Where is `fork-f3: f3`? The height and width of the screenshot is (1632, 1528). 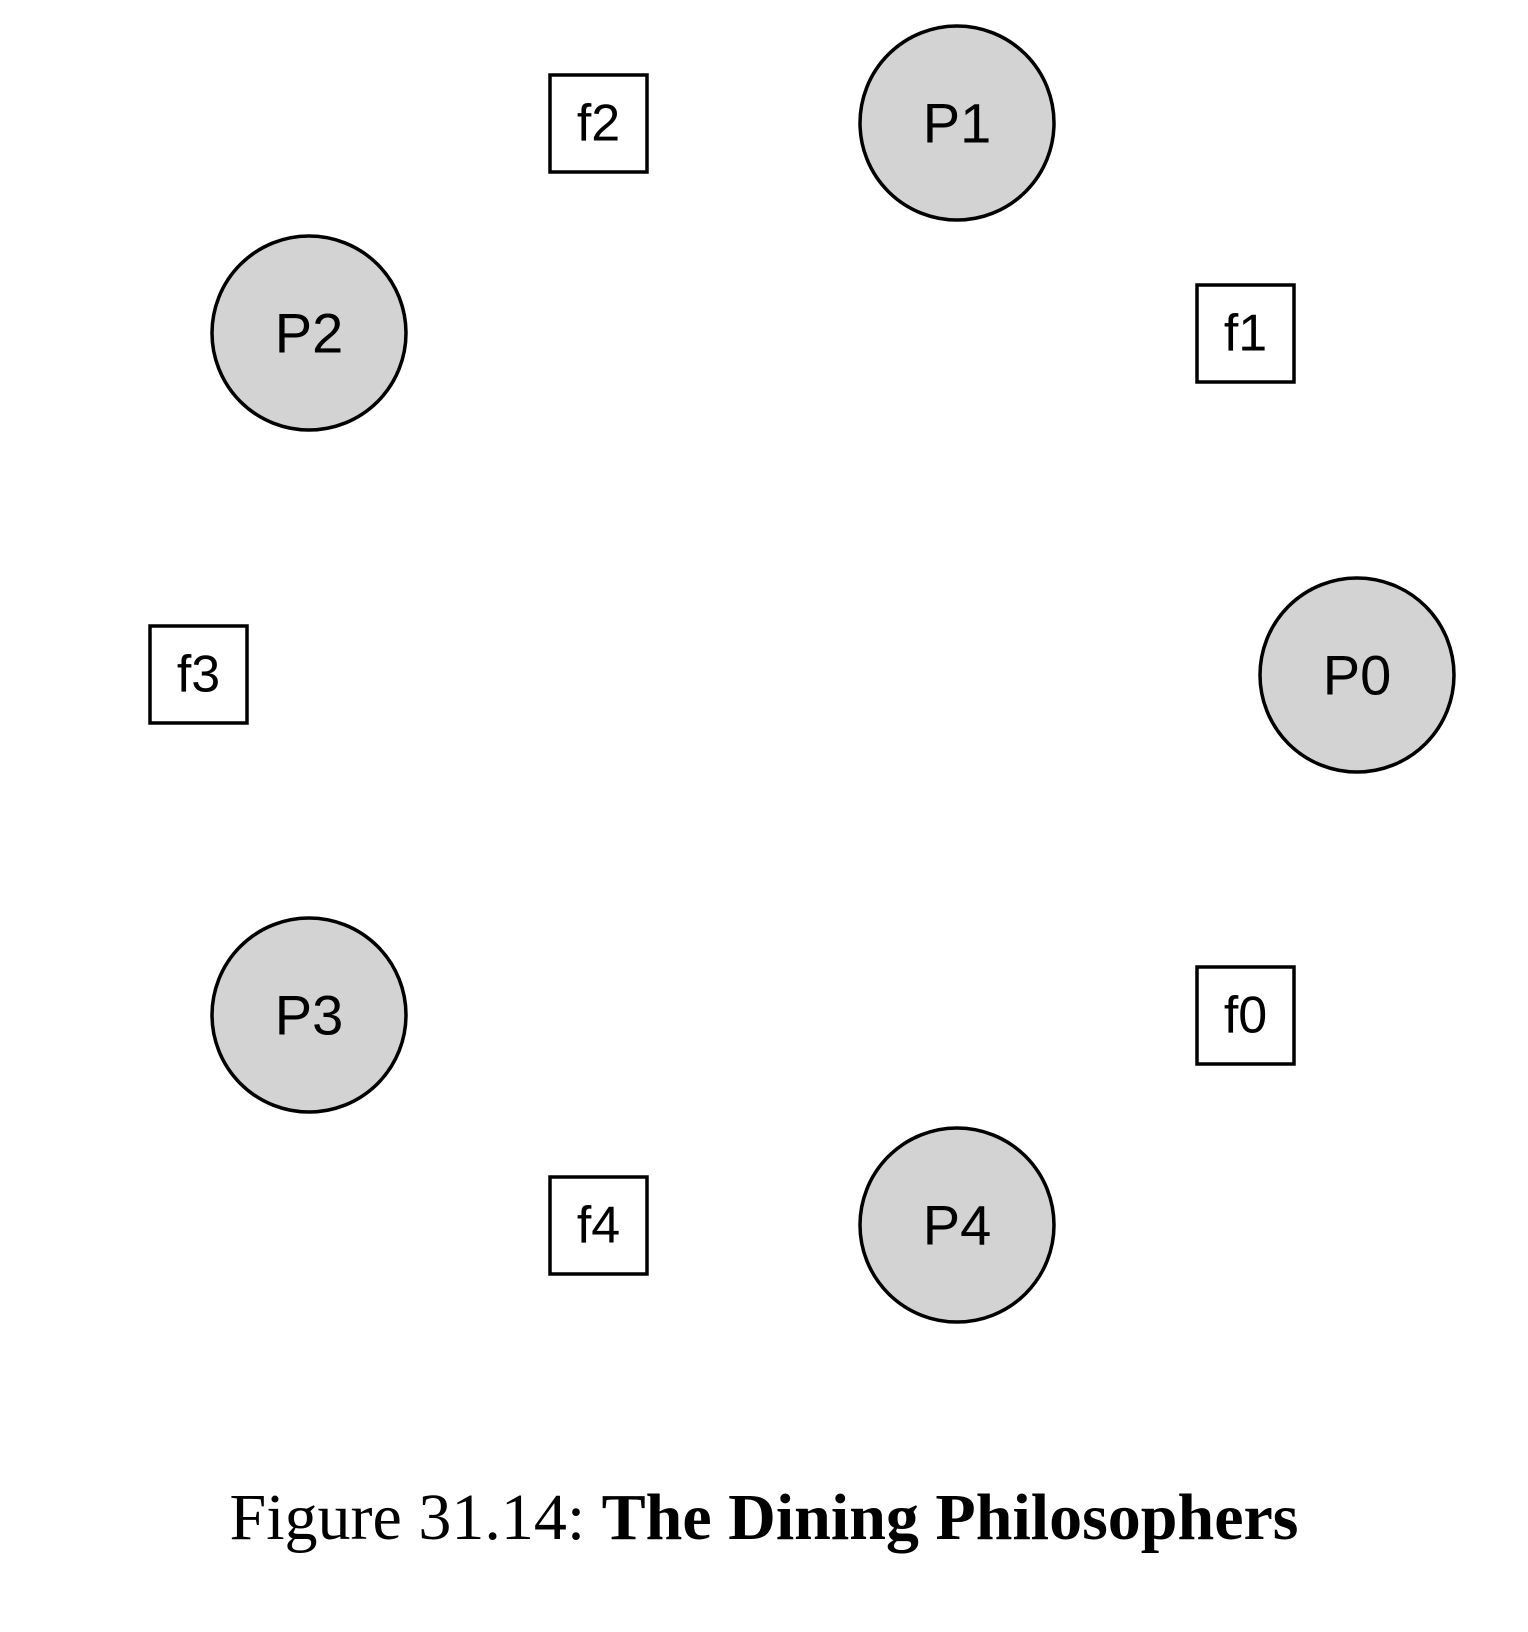 fork-f3: f3 is located at coordinates (198, 674).